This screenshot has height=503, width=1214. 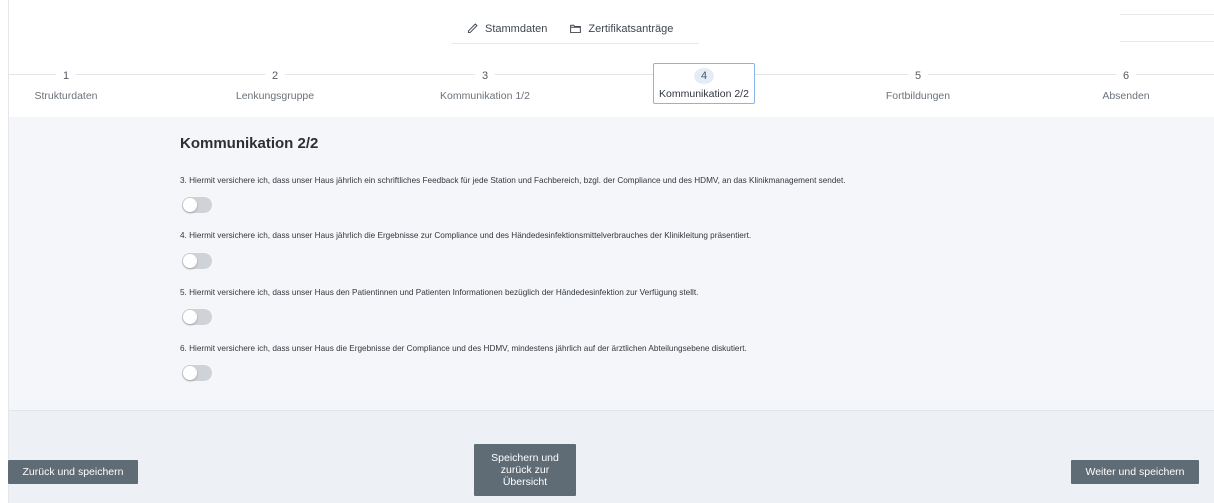 I want to click on step-label: Lenkungsgruppe, so click(x=275, y=96).